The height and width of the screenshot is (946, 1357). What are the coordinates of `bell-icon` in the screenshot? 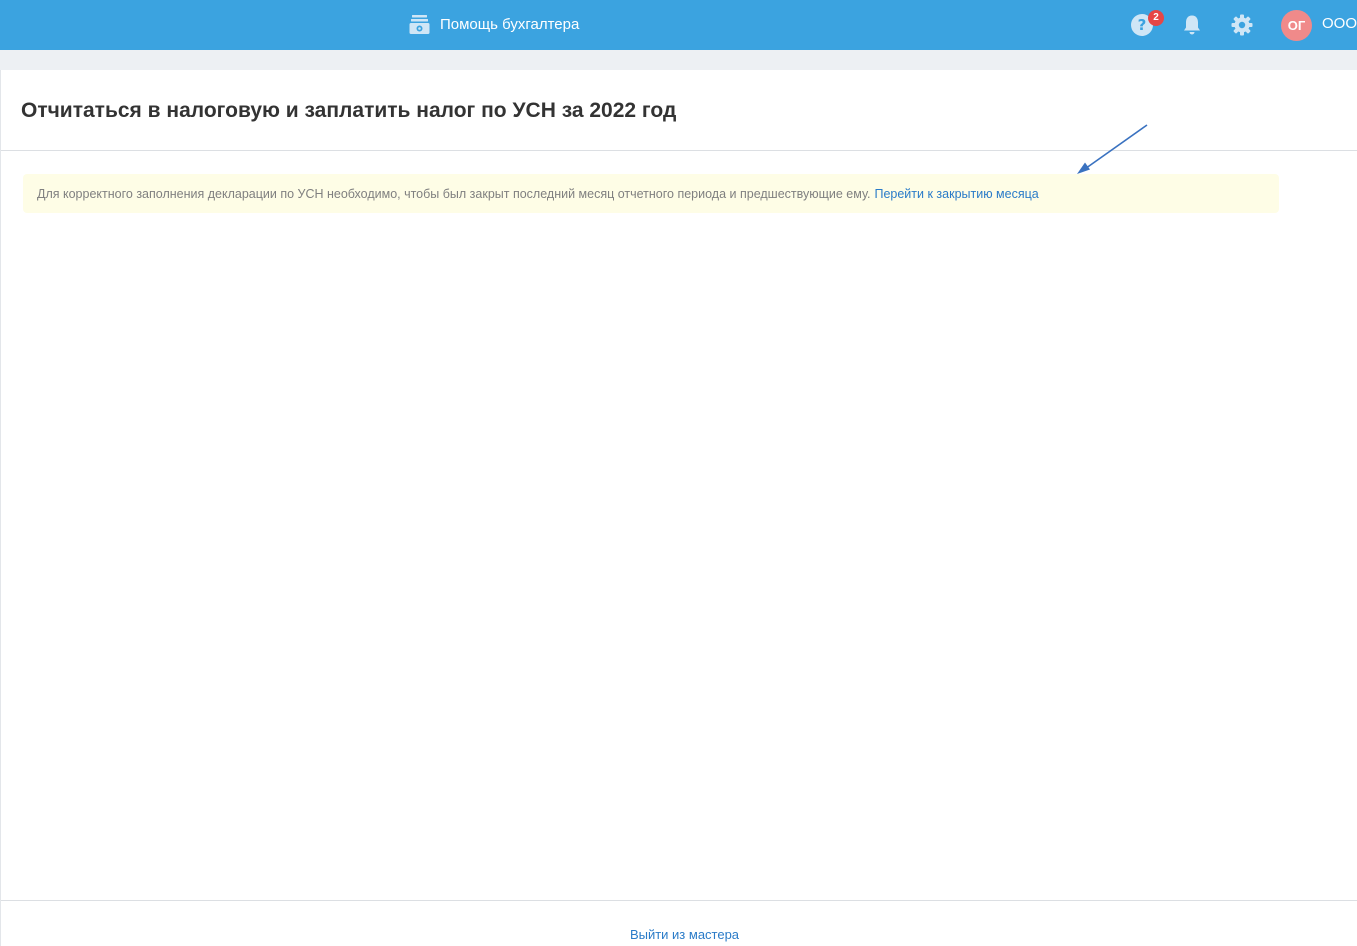 It's located at (1192, 25).